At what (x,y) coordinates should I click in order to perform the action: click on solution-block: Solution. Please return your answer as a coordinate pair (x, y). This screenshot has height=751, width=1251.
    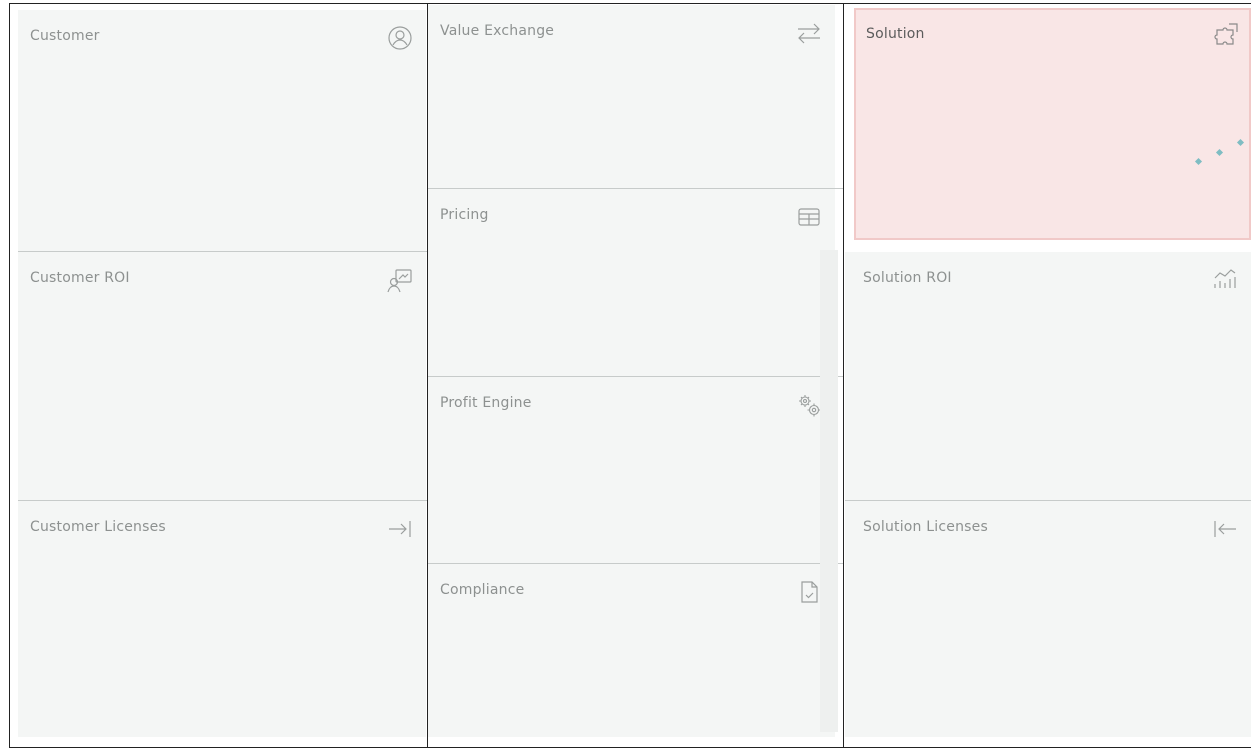
    Looking at the image, I should click on (1052, 124).